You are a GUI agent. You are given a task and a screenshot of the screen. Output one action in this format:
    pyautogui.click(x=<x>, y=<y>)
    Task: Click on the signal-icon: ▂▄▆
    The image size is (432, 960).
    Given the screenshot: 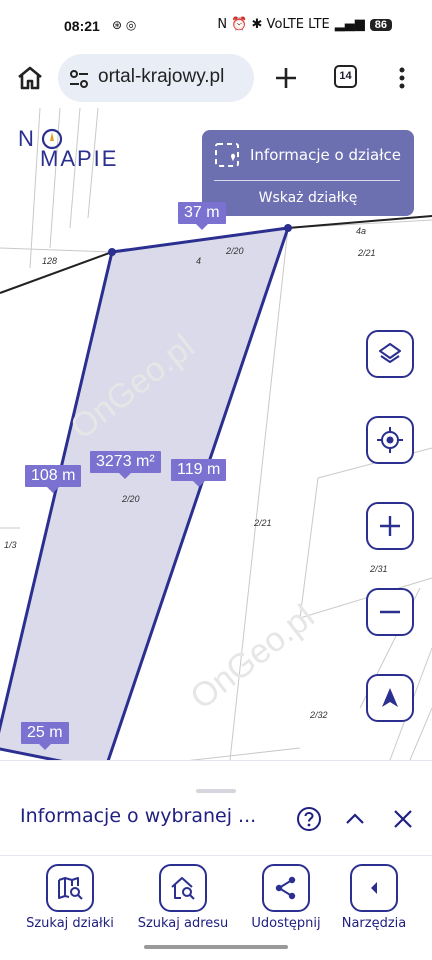 What is the action you would take?
    pyautogui.click(x=349, y=24)
    